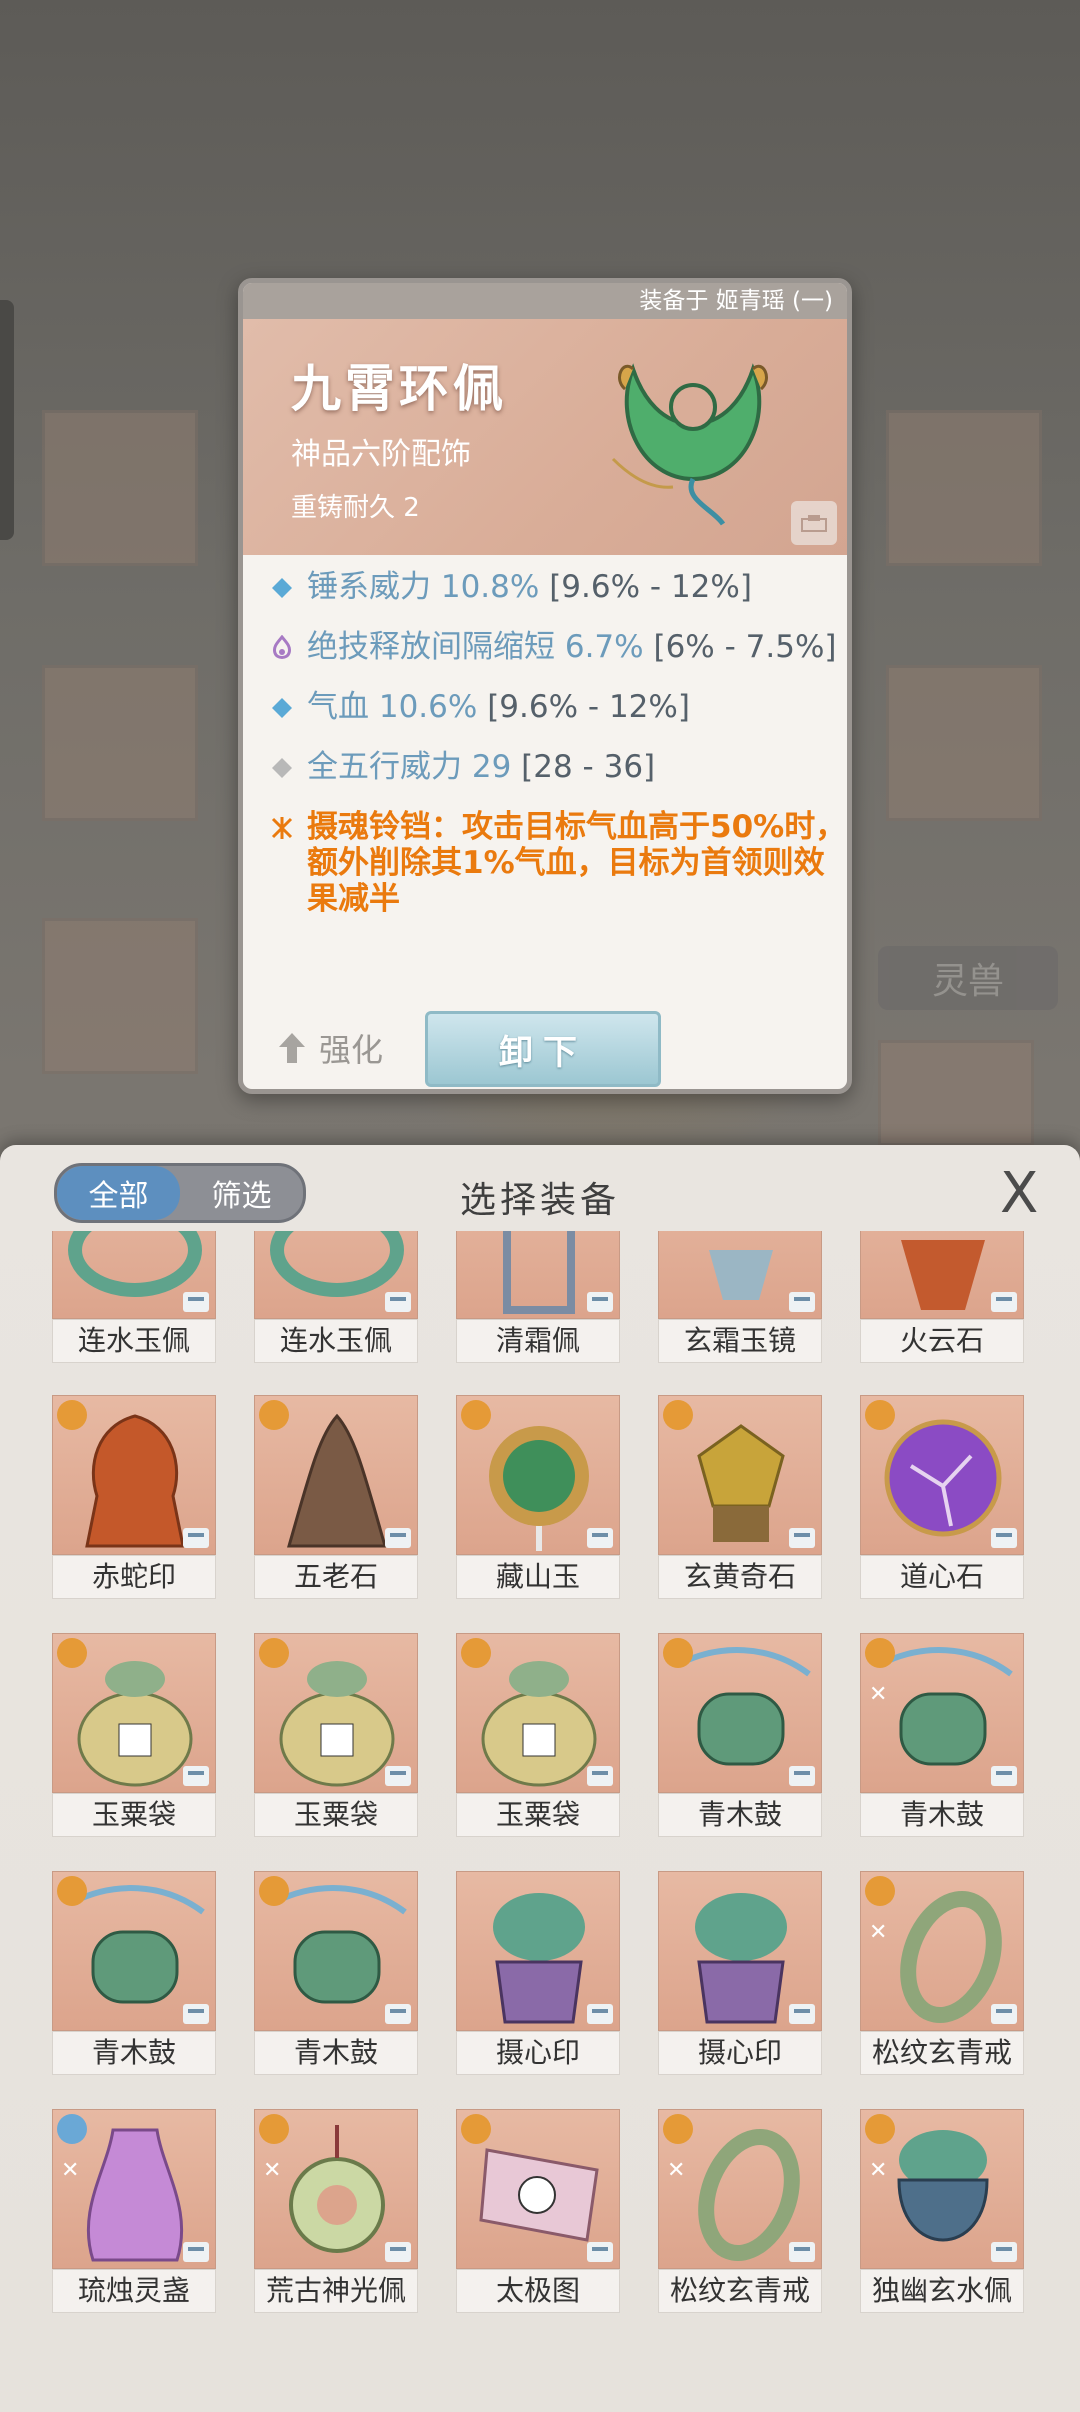 The image size is (1080, 2412). I want to click on equipment-item: 清霜佩, so click(538, 1299).